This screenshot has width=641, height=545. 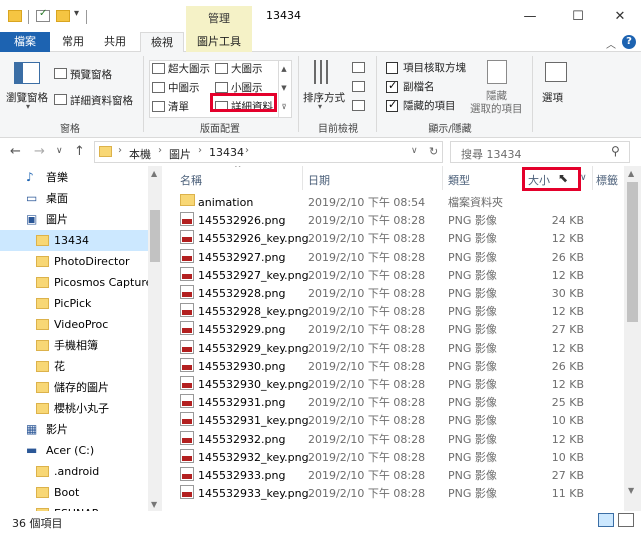 I want to click on refresh-icon: ↻, so click(x=433, y=151).